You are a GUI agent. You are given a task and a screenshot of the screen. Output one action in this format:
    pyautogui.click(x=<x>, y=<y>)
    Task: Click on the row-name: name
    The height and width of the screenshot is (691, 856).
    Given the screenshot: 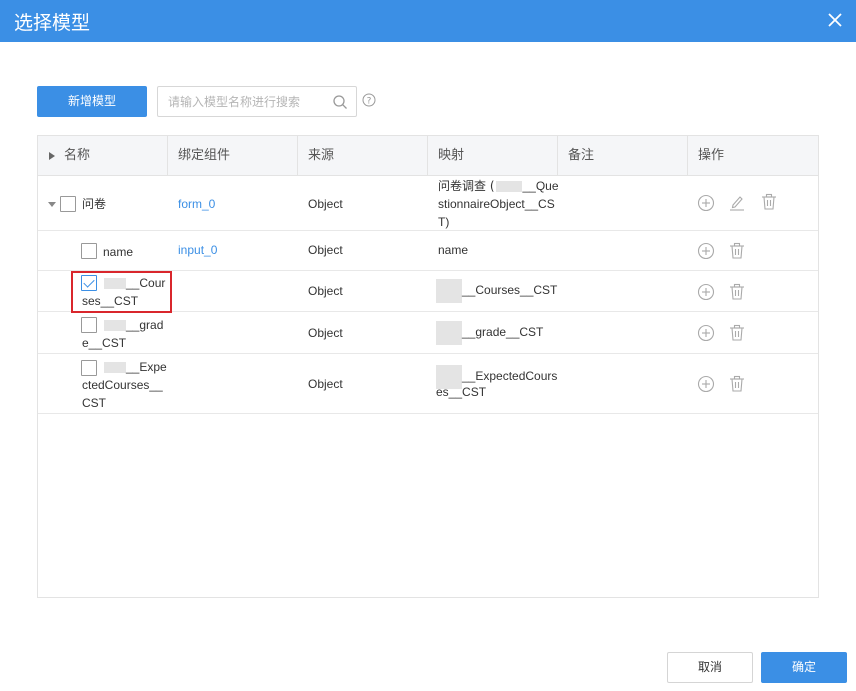 What is the action you would take?
    pyautogui.click(x=118, y=252)
    